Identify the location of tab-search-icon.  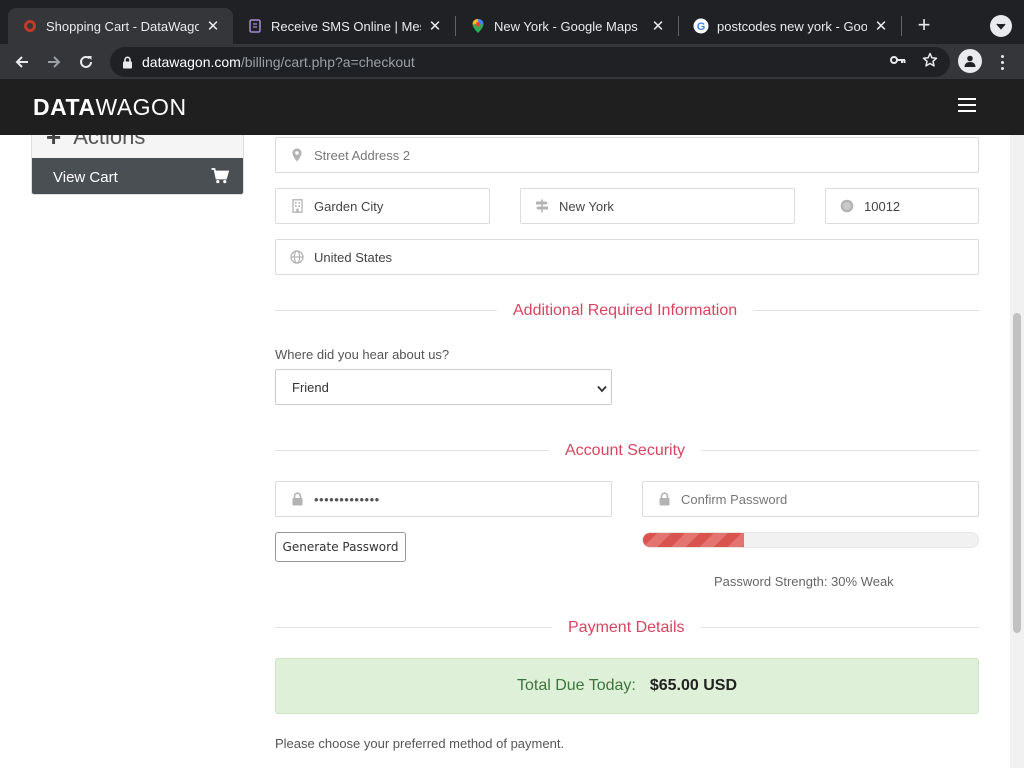
(1001, 26).